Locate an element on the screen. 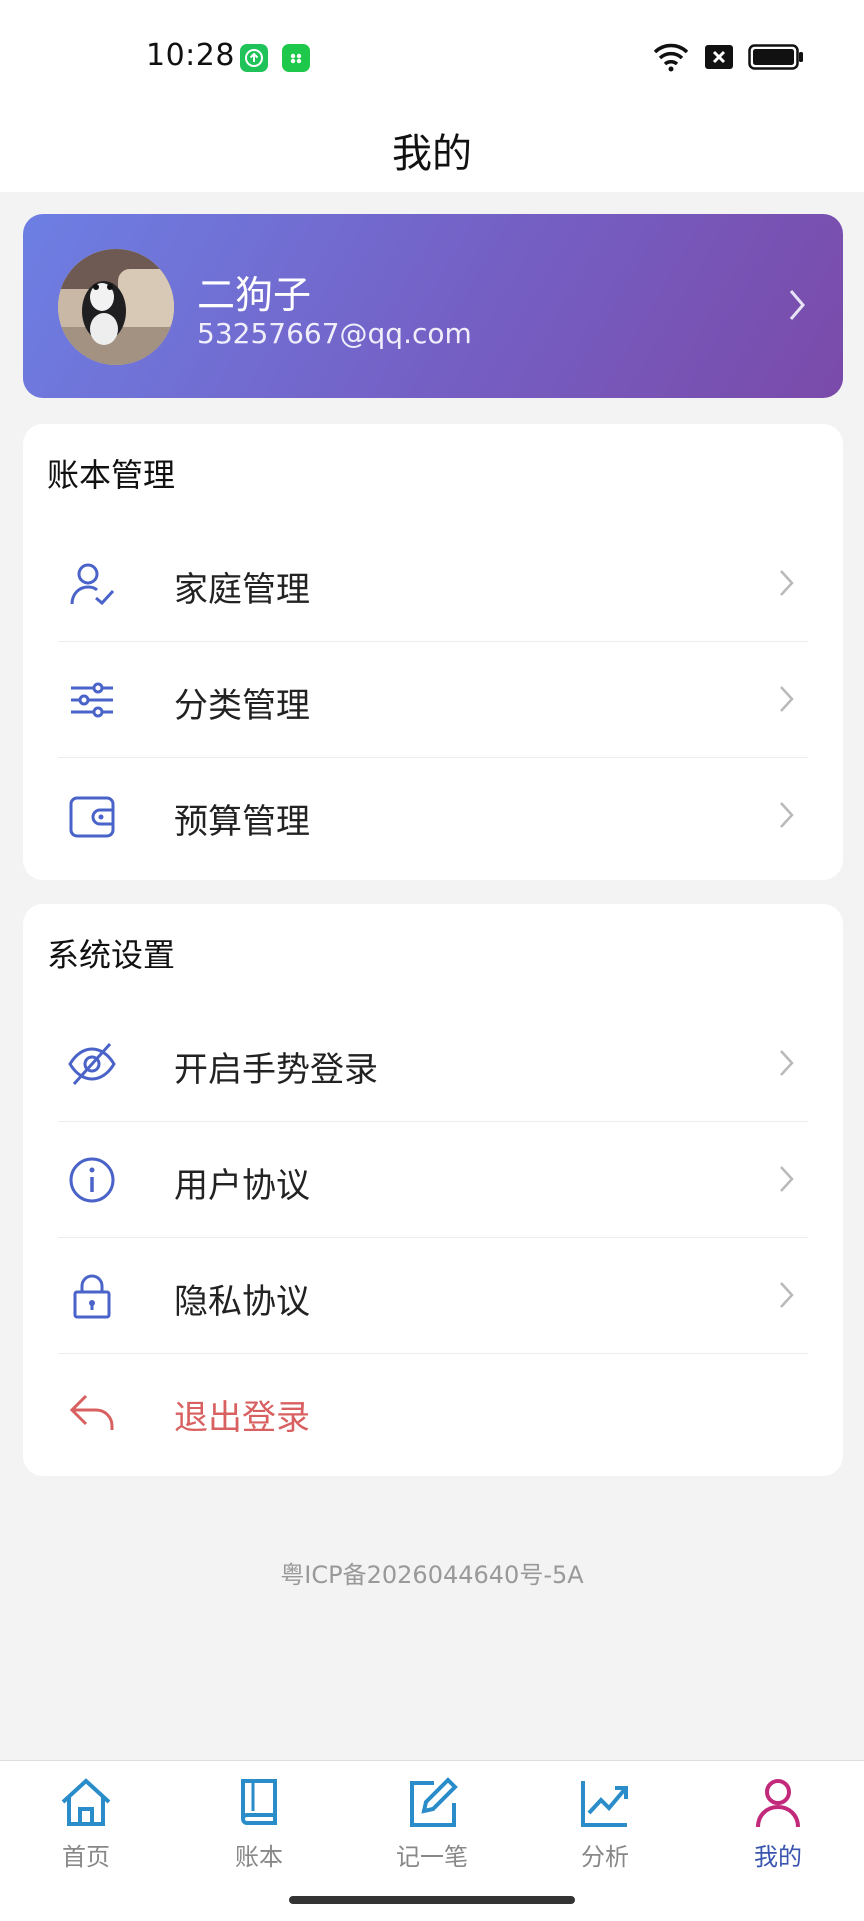 This screenshot has height=1921, width=864. profile-email: 53257667@qq.com is located at coordinates (334, 333).